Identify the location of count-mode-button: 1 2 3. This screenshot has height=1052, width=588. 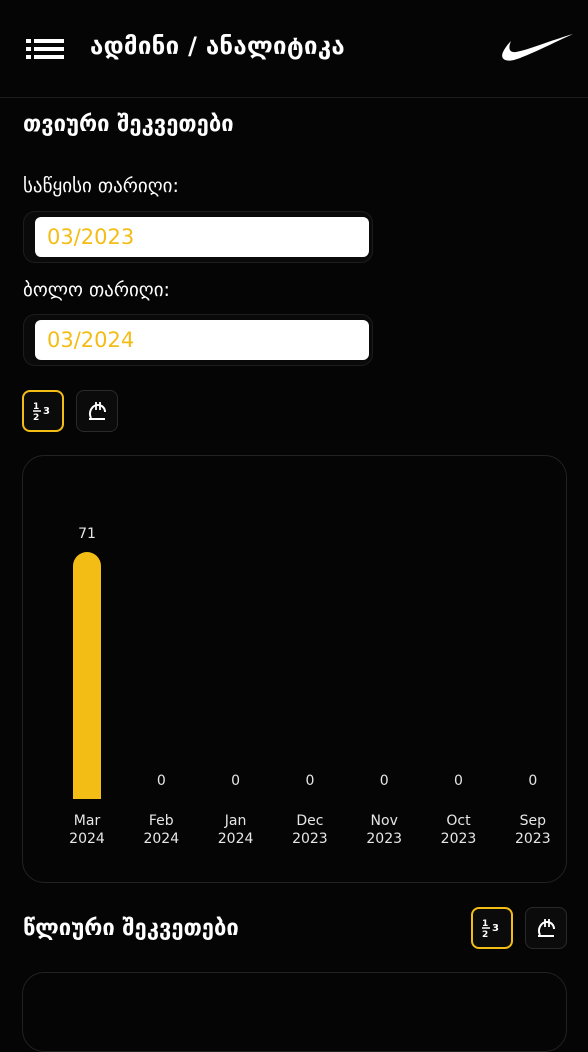
(43, 411).